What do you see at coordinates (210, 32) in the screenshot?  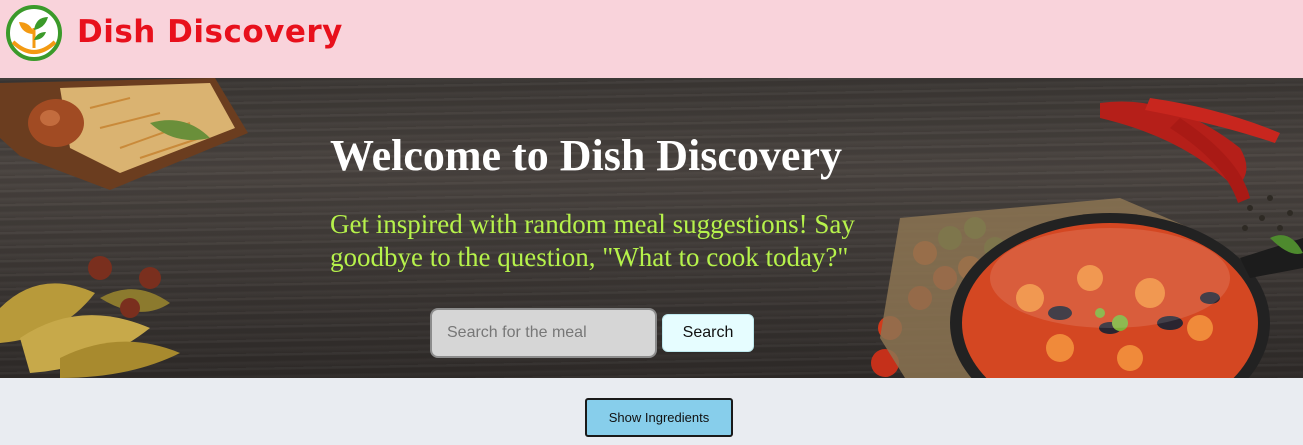 I see `brand-title: Dish Discovery` at bounding box center [210, 32].